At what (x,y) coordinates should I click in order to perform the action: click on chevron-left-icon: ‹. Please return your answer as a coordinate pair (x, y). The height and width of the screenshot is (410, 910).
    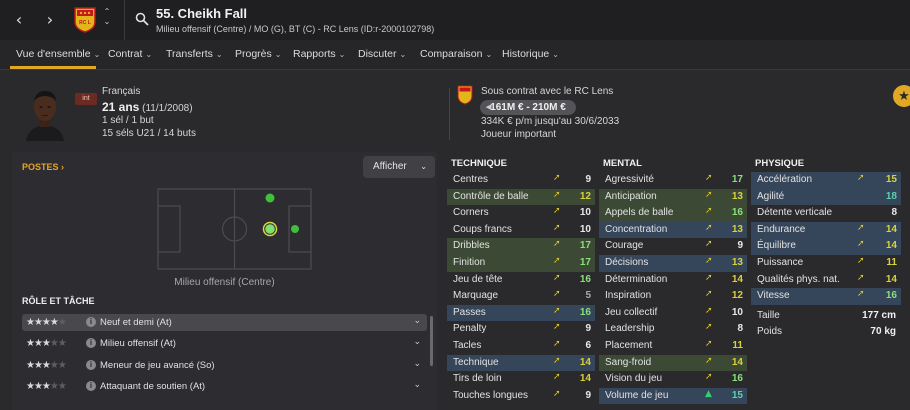
    Looking at the image, I should click on (19, 20).